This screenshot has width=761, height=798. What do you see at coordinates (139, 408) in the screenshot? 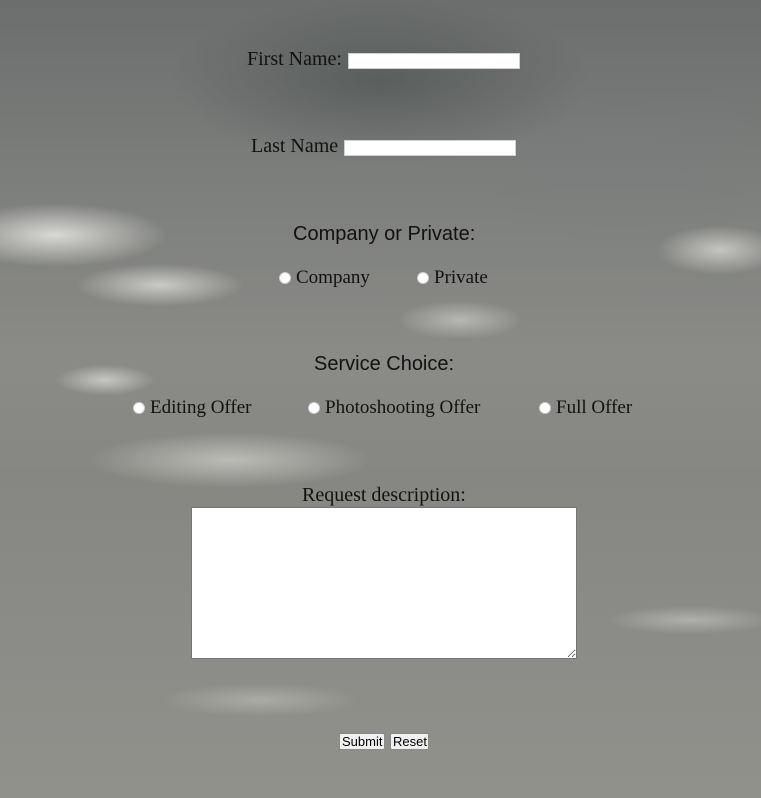
I see `editing-offer-radio` at bounding box center [139, 408].